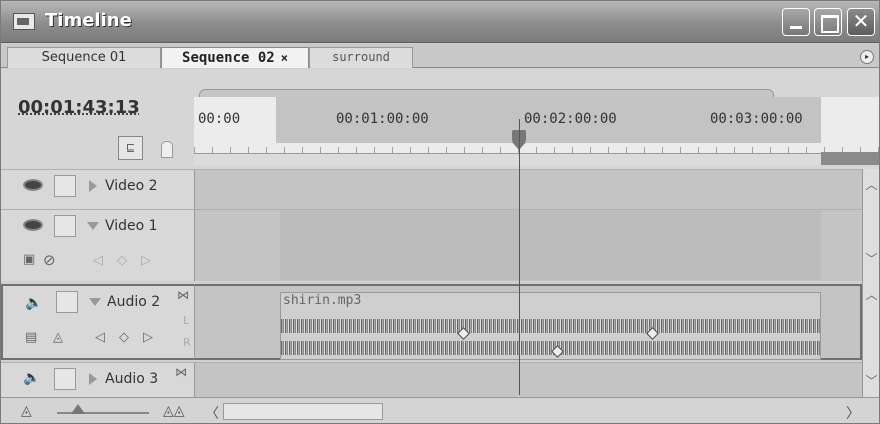 This screenshot has width=880, height=424. I want to click on ruler-label: 00:03:00:00, so click(756, 119).